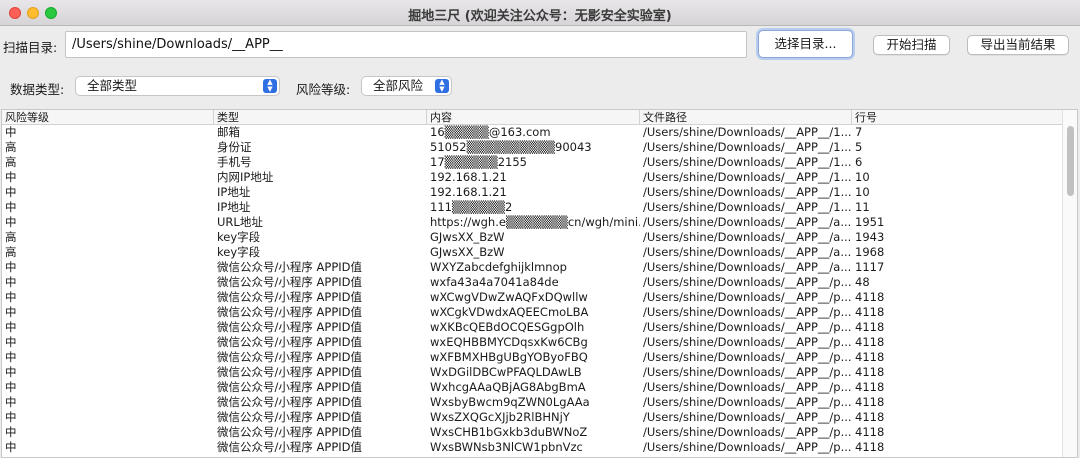 The height and width of the screenshot is (458, 1080). Describe the element at coordinates (870, 267) in the screenshot. I see `cell-line: 1117` at that location.